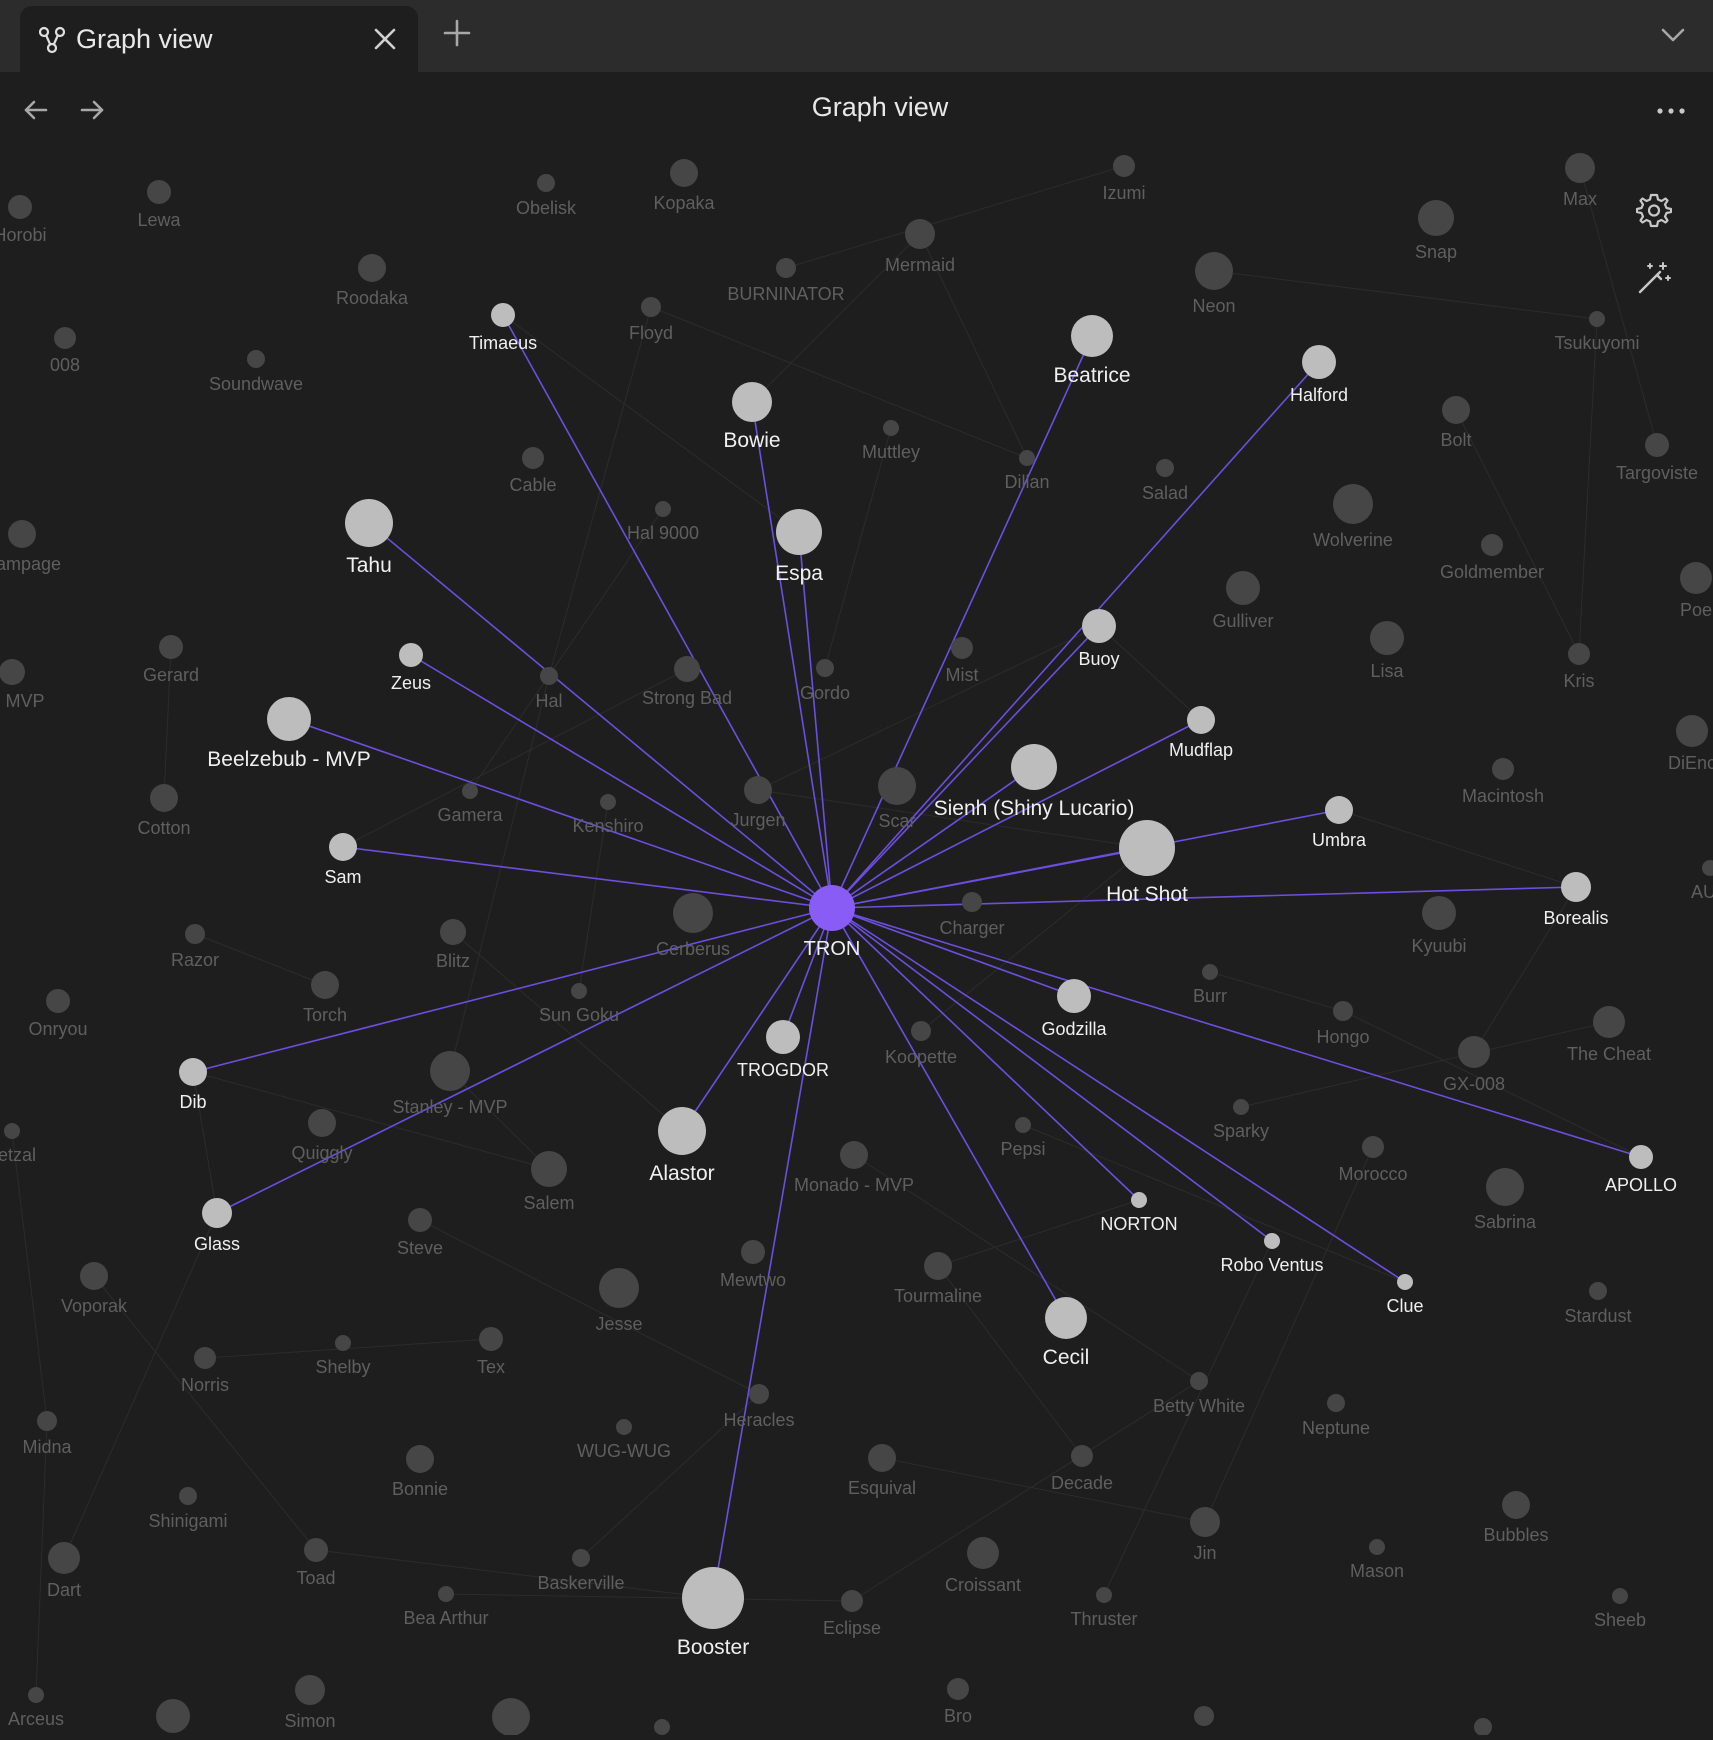 This screenshot has width=1713, height=1740. Describe the element at coordinates (651, 320) in the screenshot. I see `graph-node-floyd: Floyd` at that location.